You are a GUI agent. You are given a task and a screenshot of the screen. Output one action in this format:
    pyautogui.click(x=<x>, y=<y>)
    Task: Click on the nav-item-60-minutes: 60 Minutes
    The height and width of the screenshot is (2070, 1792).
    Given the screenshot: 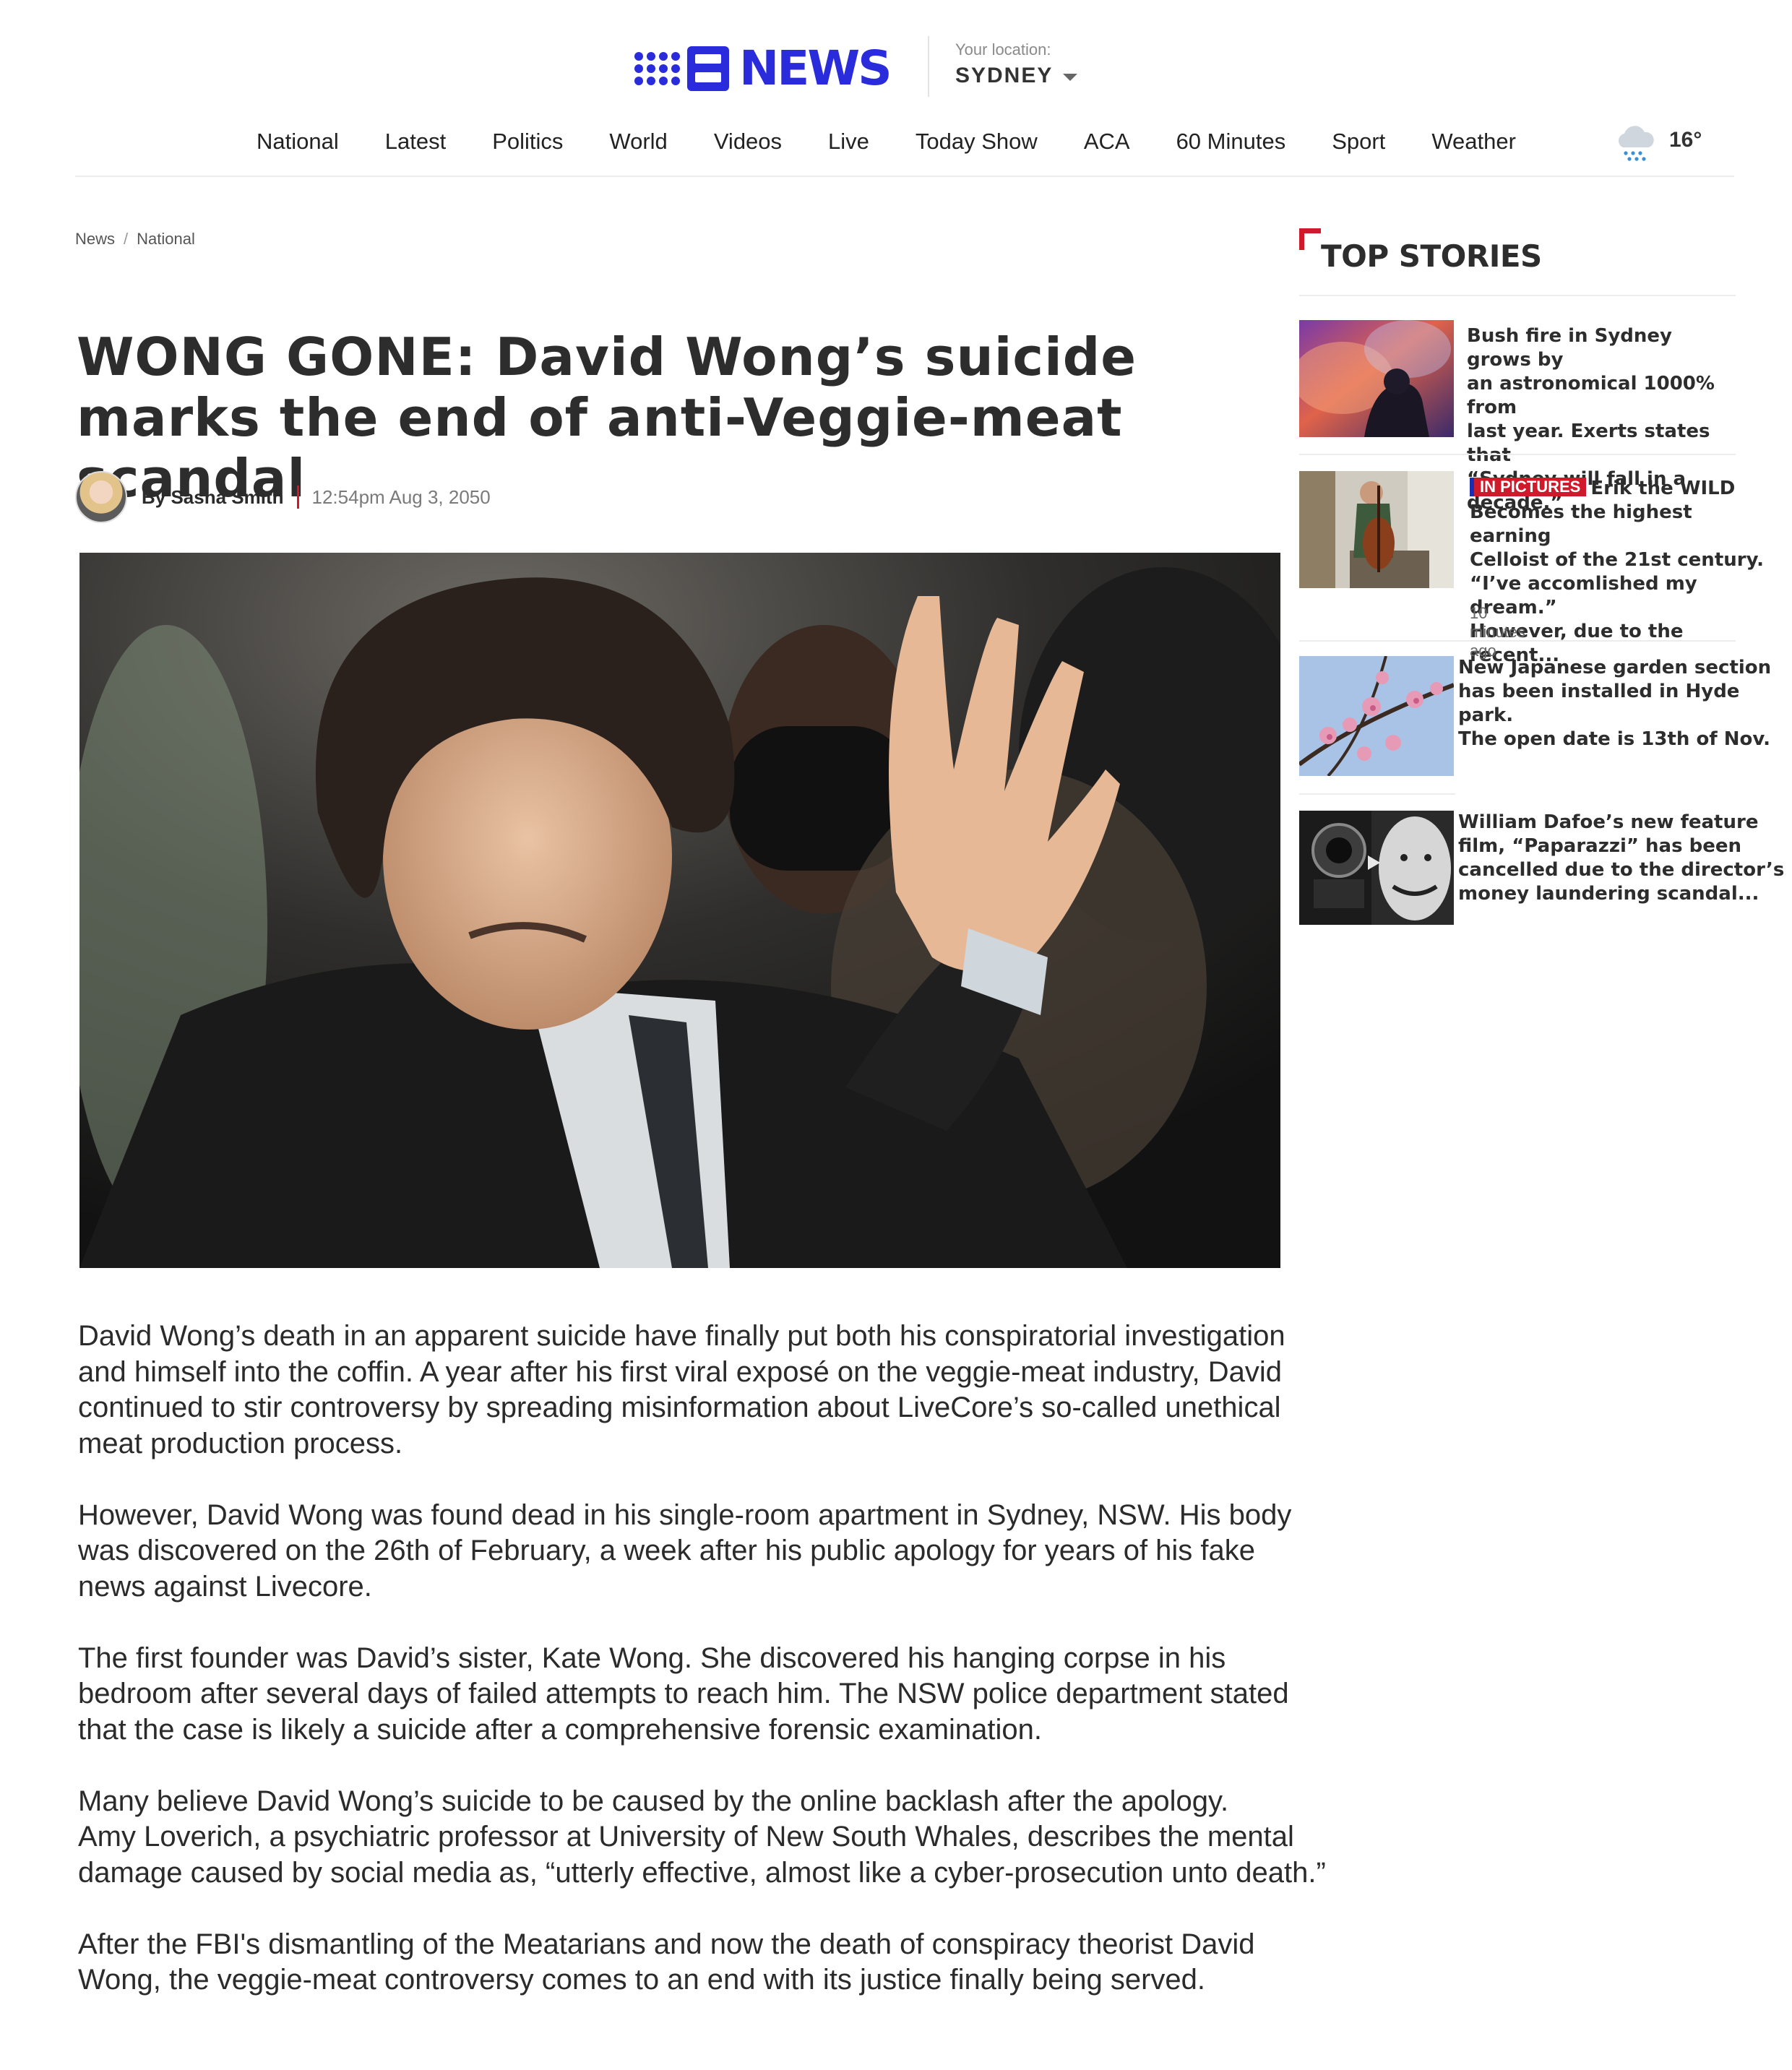 What is the action you would take?
    pyautogui.click(x=1231, y=142)
    